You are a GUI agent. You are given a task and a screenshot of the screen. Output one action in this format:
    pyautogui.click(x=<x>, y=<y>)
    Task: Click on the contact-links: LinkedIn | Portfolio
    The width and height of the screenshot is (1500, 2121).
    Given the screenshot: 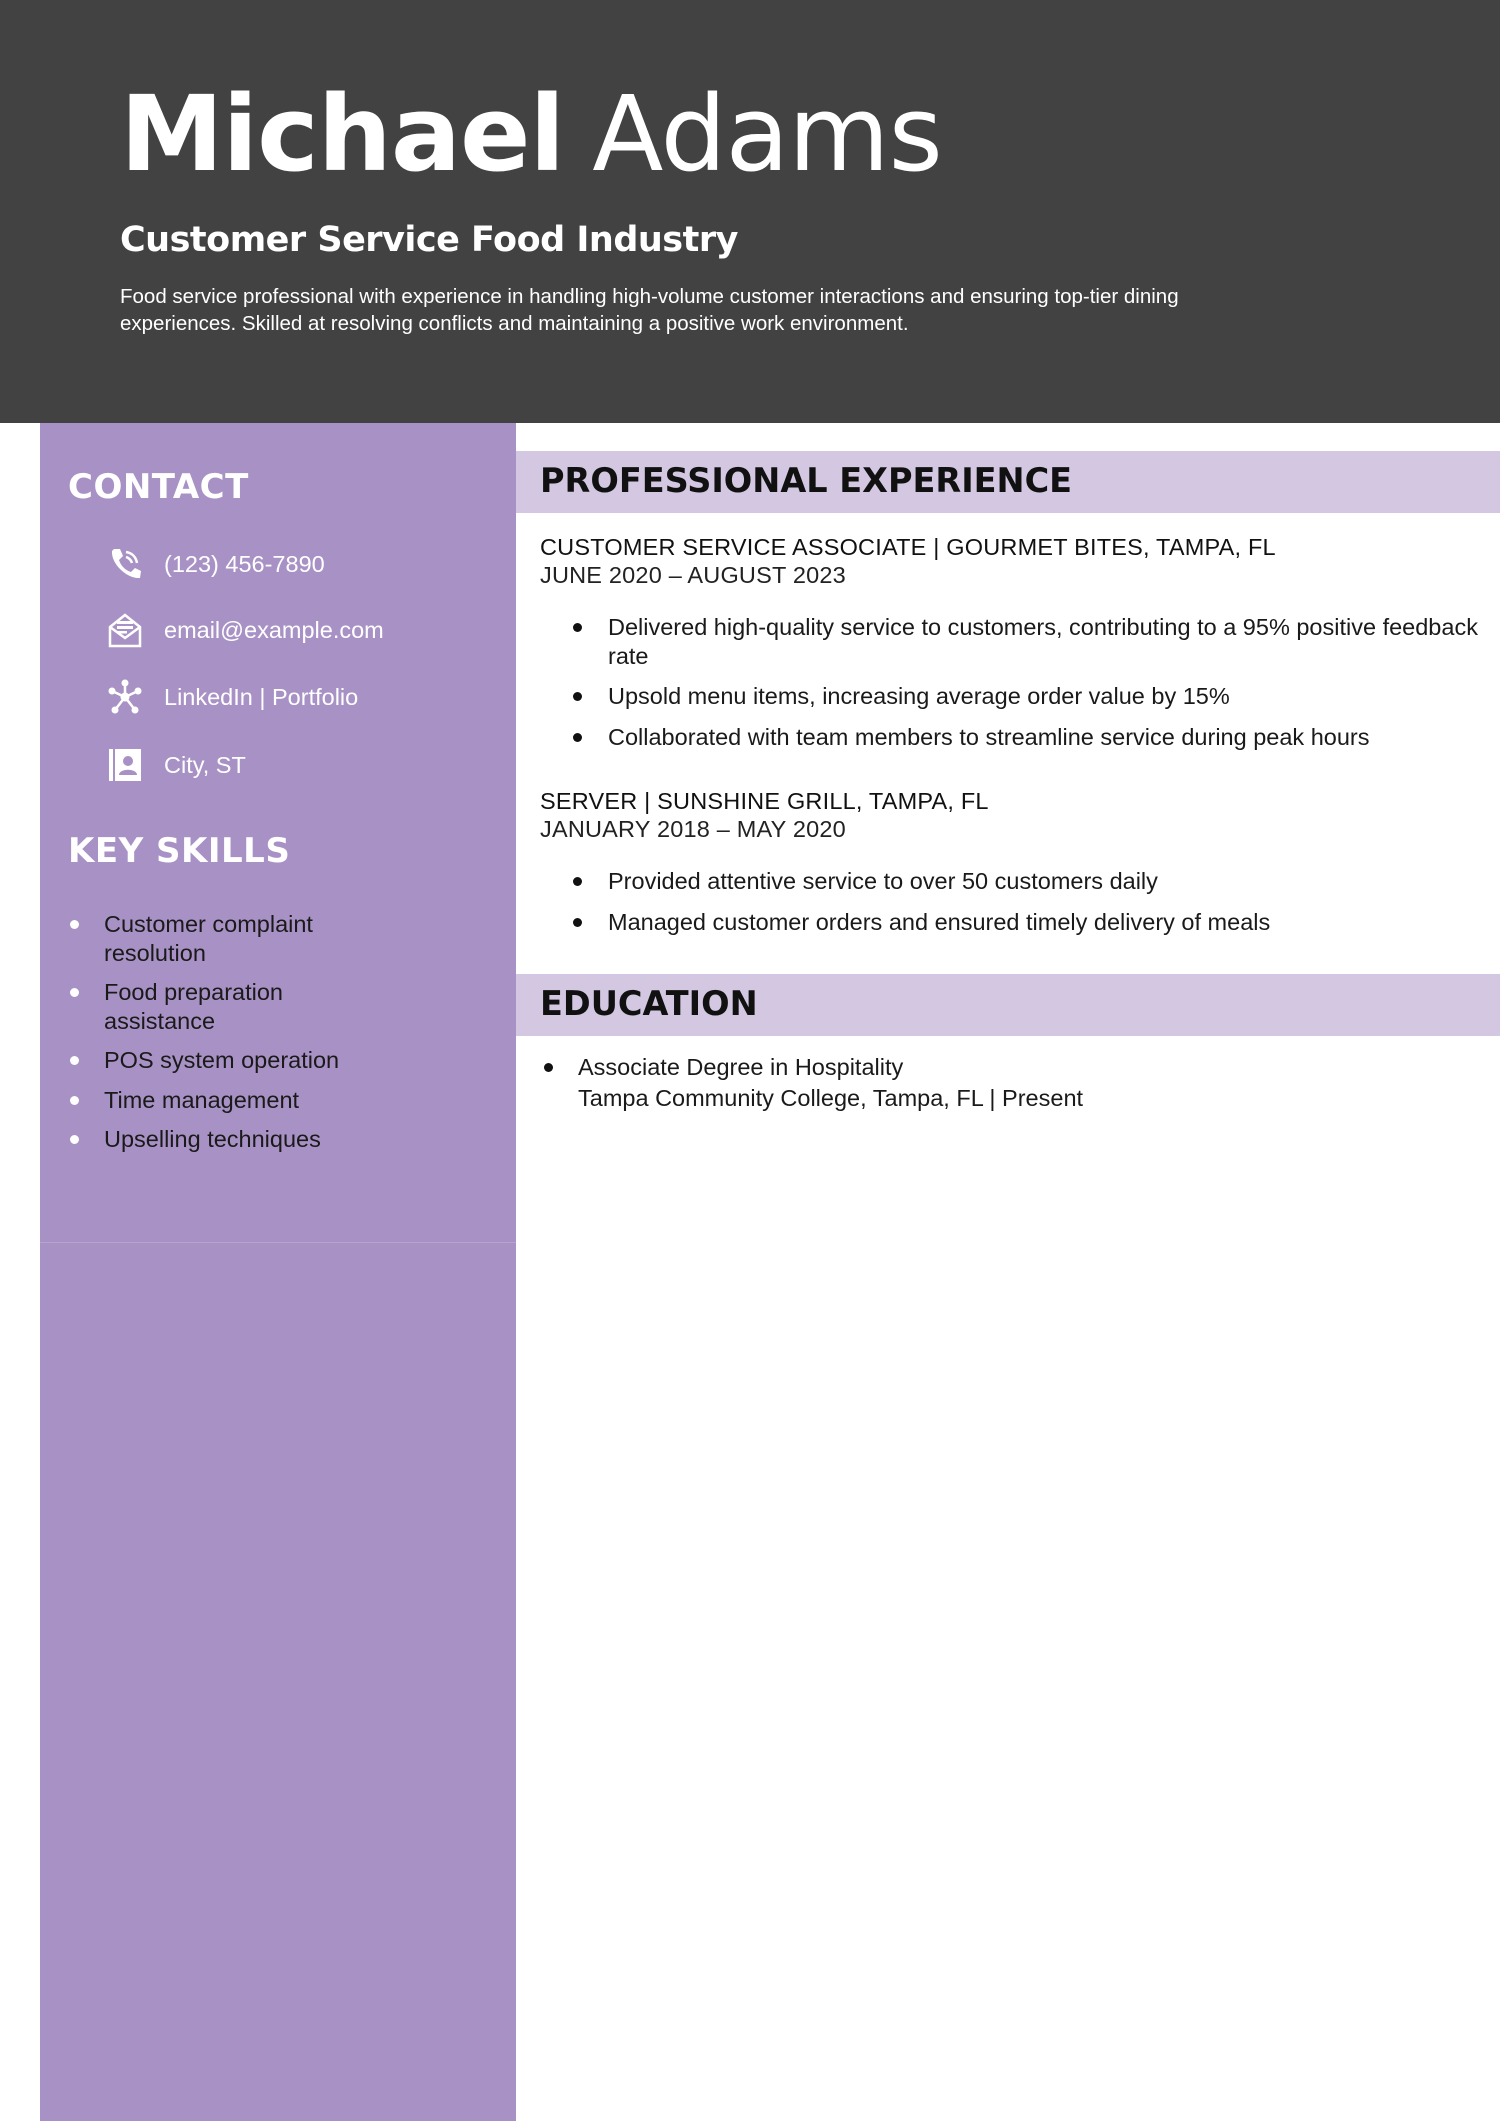 What is the action you would take?
    pyautogui.click(x=232, y=697)
    